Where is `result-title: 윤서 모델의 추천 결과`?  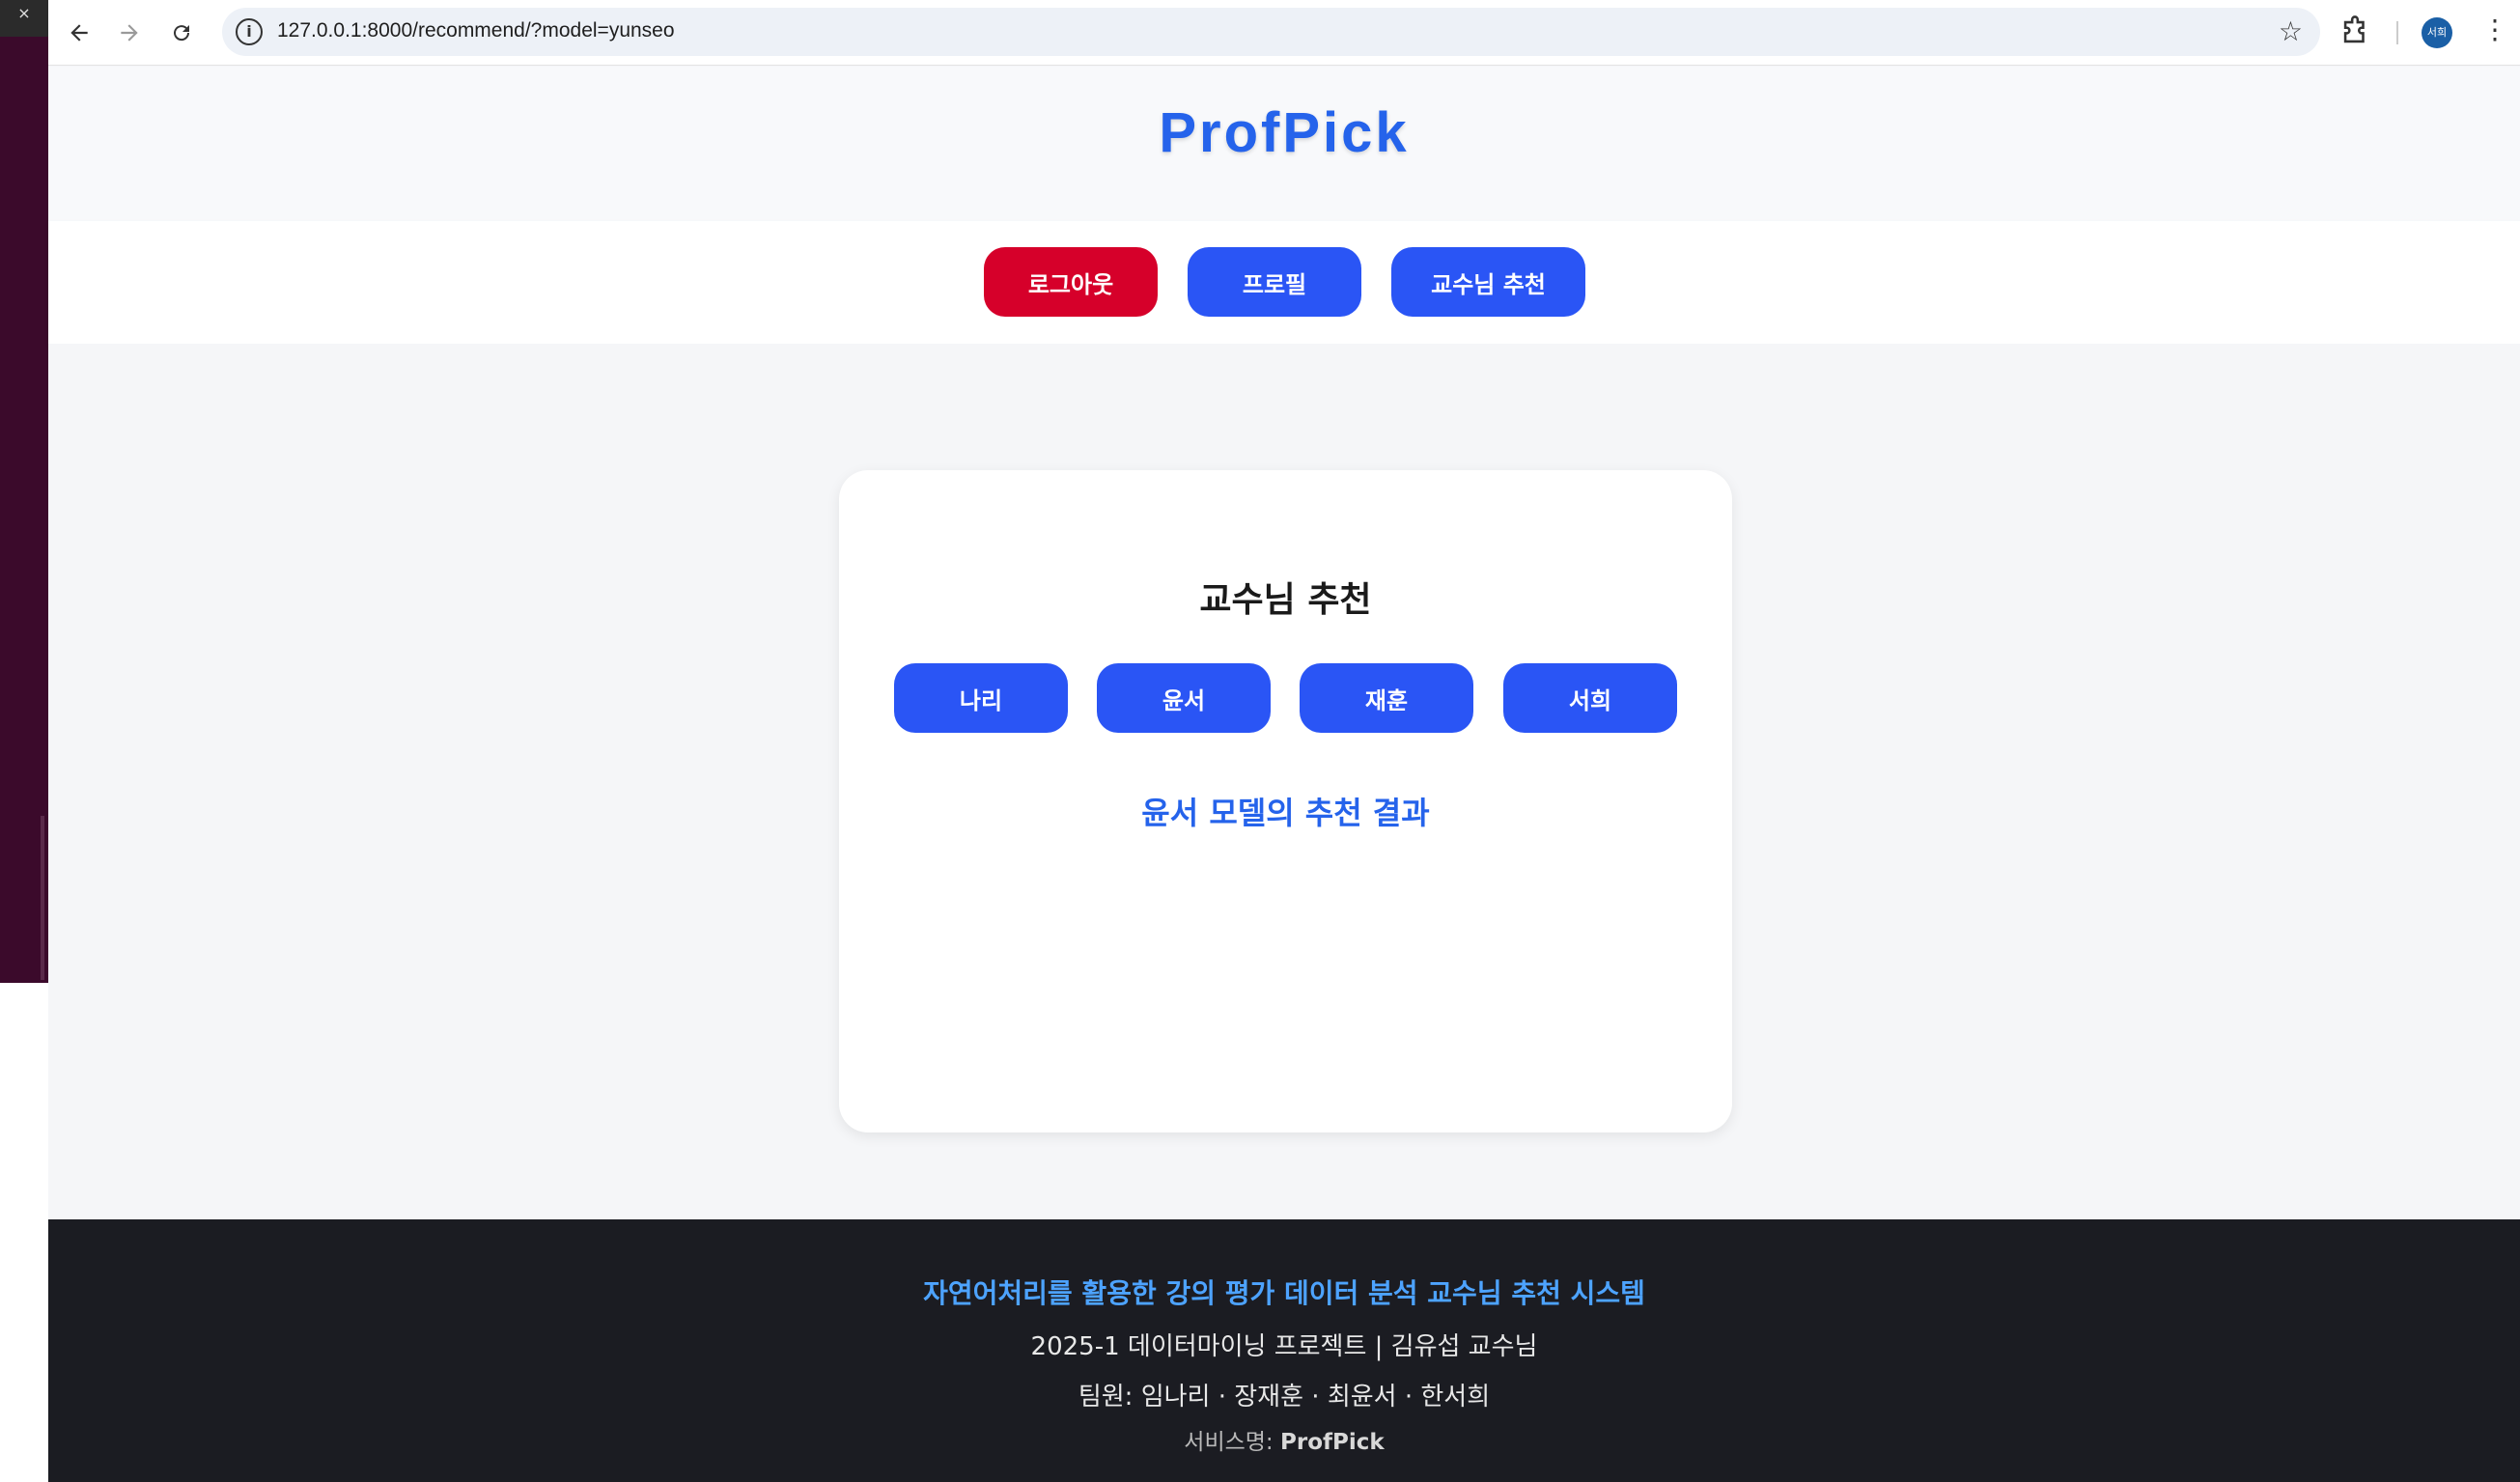 result-title: 윤서 모델의 추천 결과 is located at coordinates (1286, 813).